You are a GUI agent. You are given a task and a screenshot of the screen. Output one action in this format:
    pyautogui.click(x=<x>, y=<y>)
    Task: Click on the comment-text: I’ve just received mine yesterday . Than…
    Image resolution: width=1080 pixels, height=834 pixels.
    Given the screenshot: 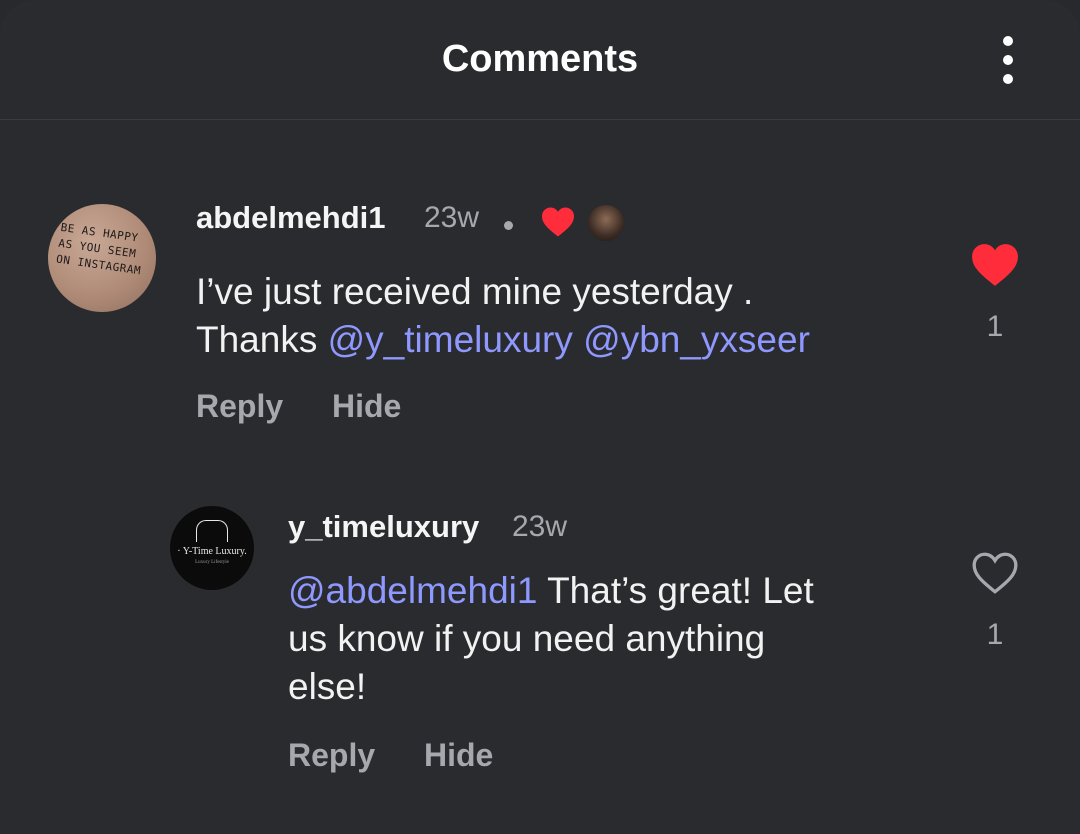 What is the action you would take?
    pyautogui.click(x=503, y=315)
    